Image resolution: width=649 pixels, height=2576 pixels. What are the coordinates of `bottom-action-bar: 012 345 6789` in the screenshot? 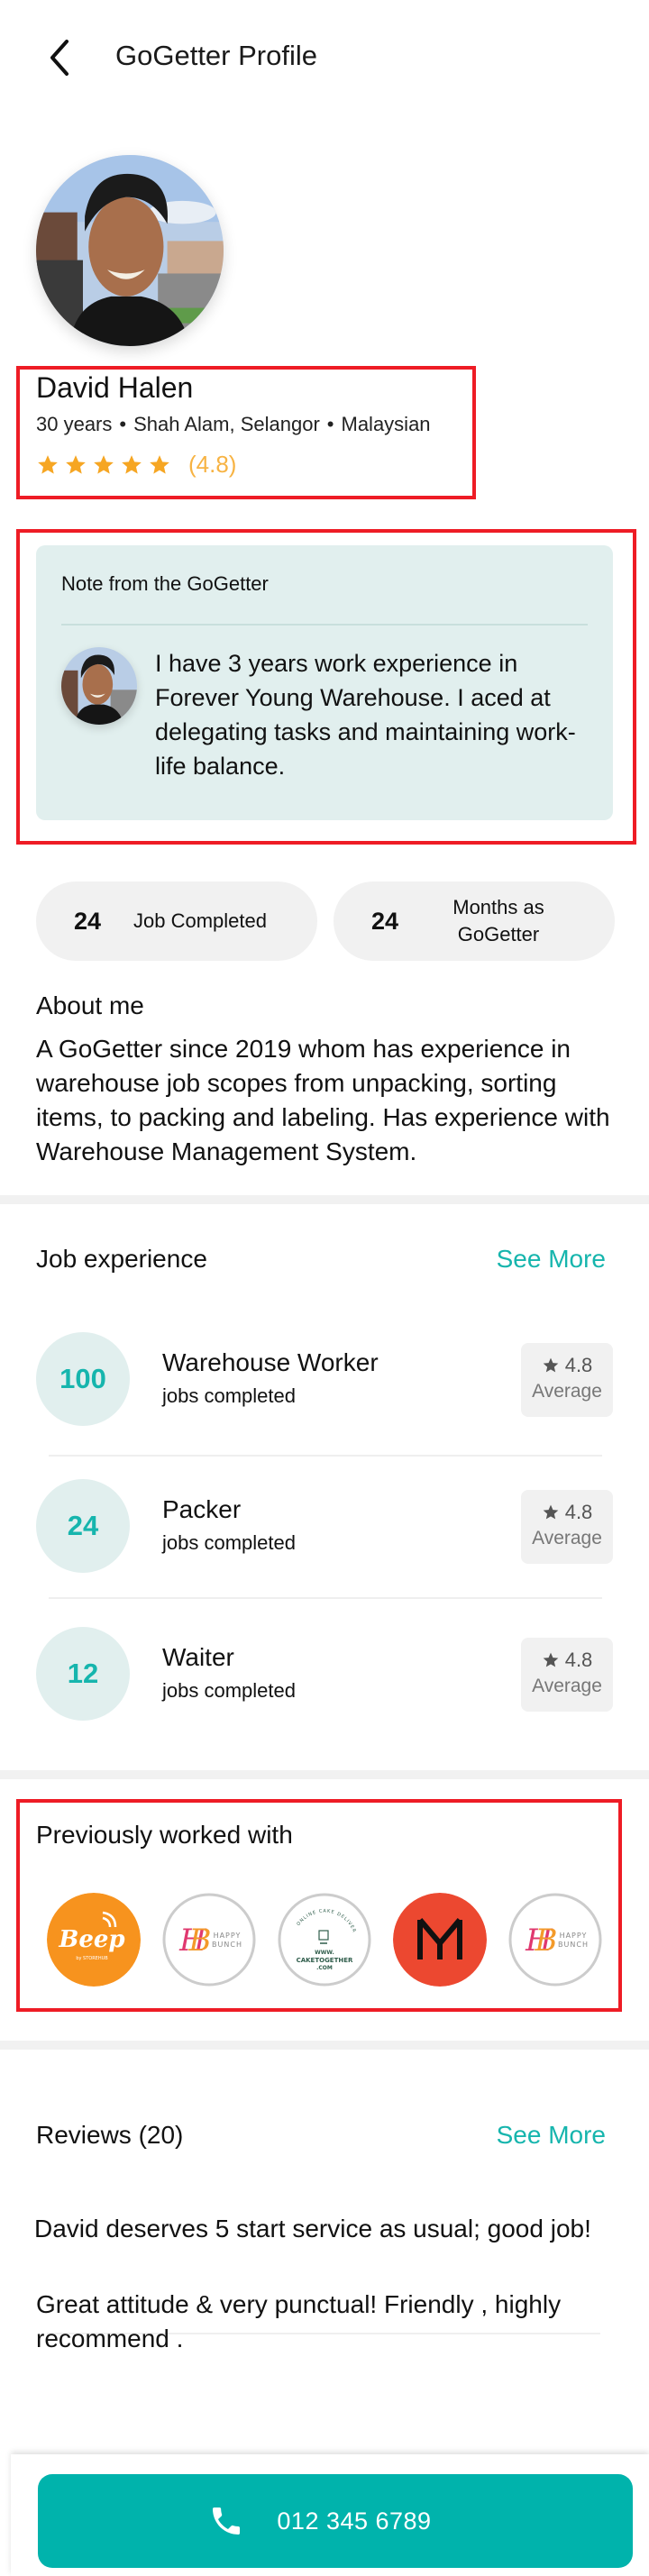 It's located at (330, 2515).